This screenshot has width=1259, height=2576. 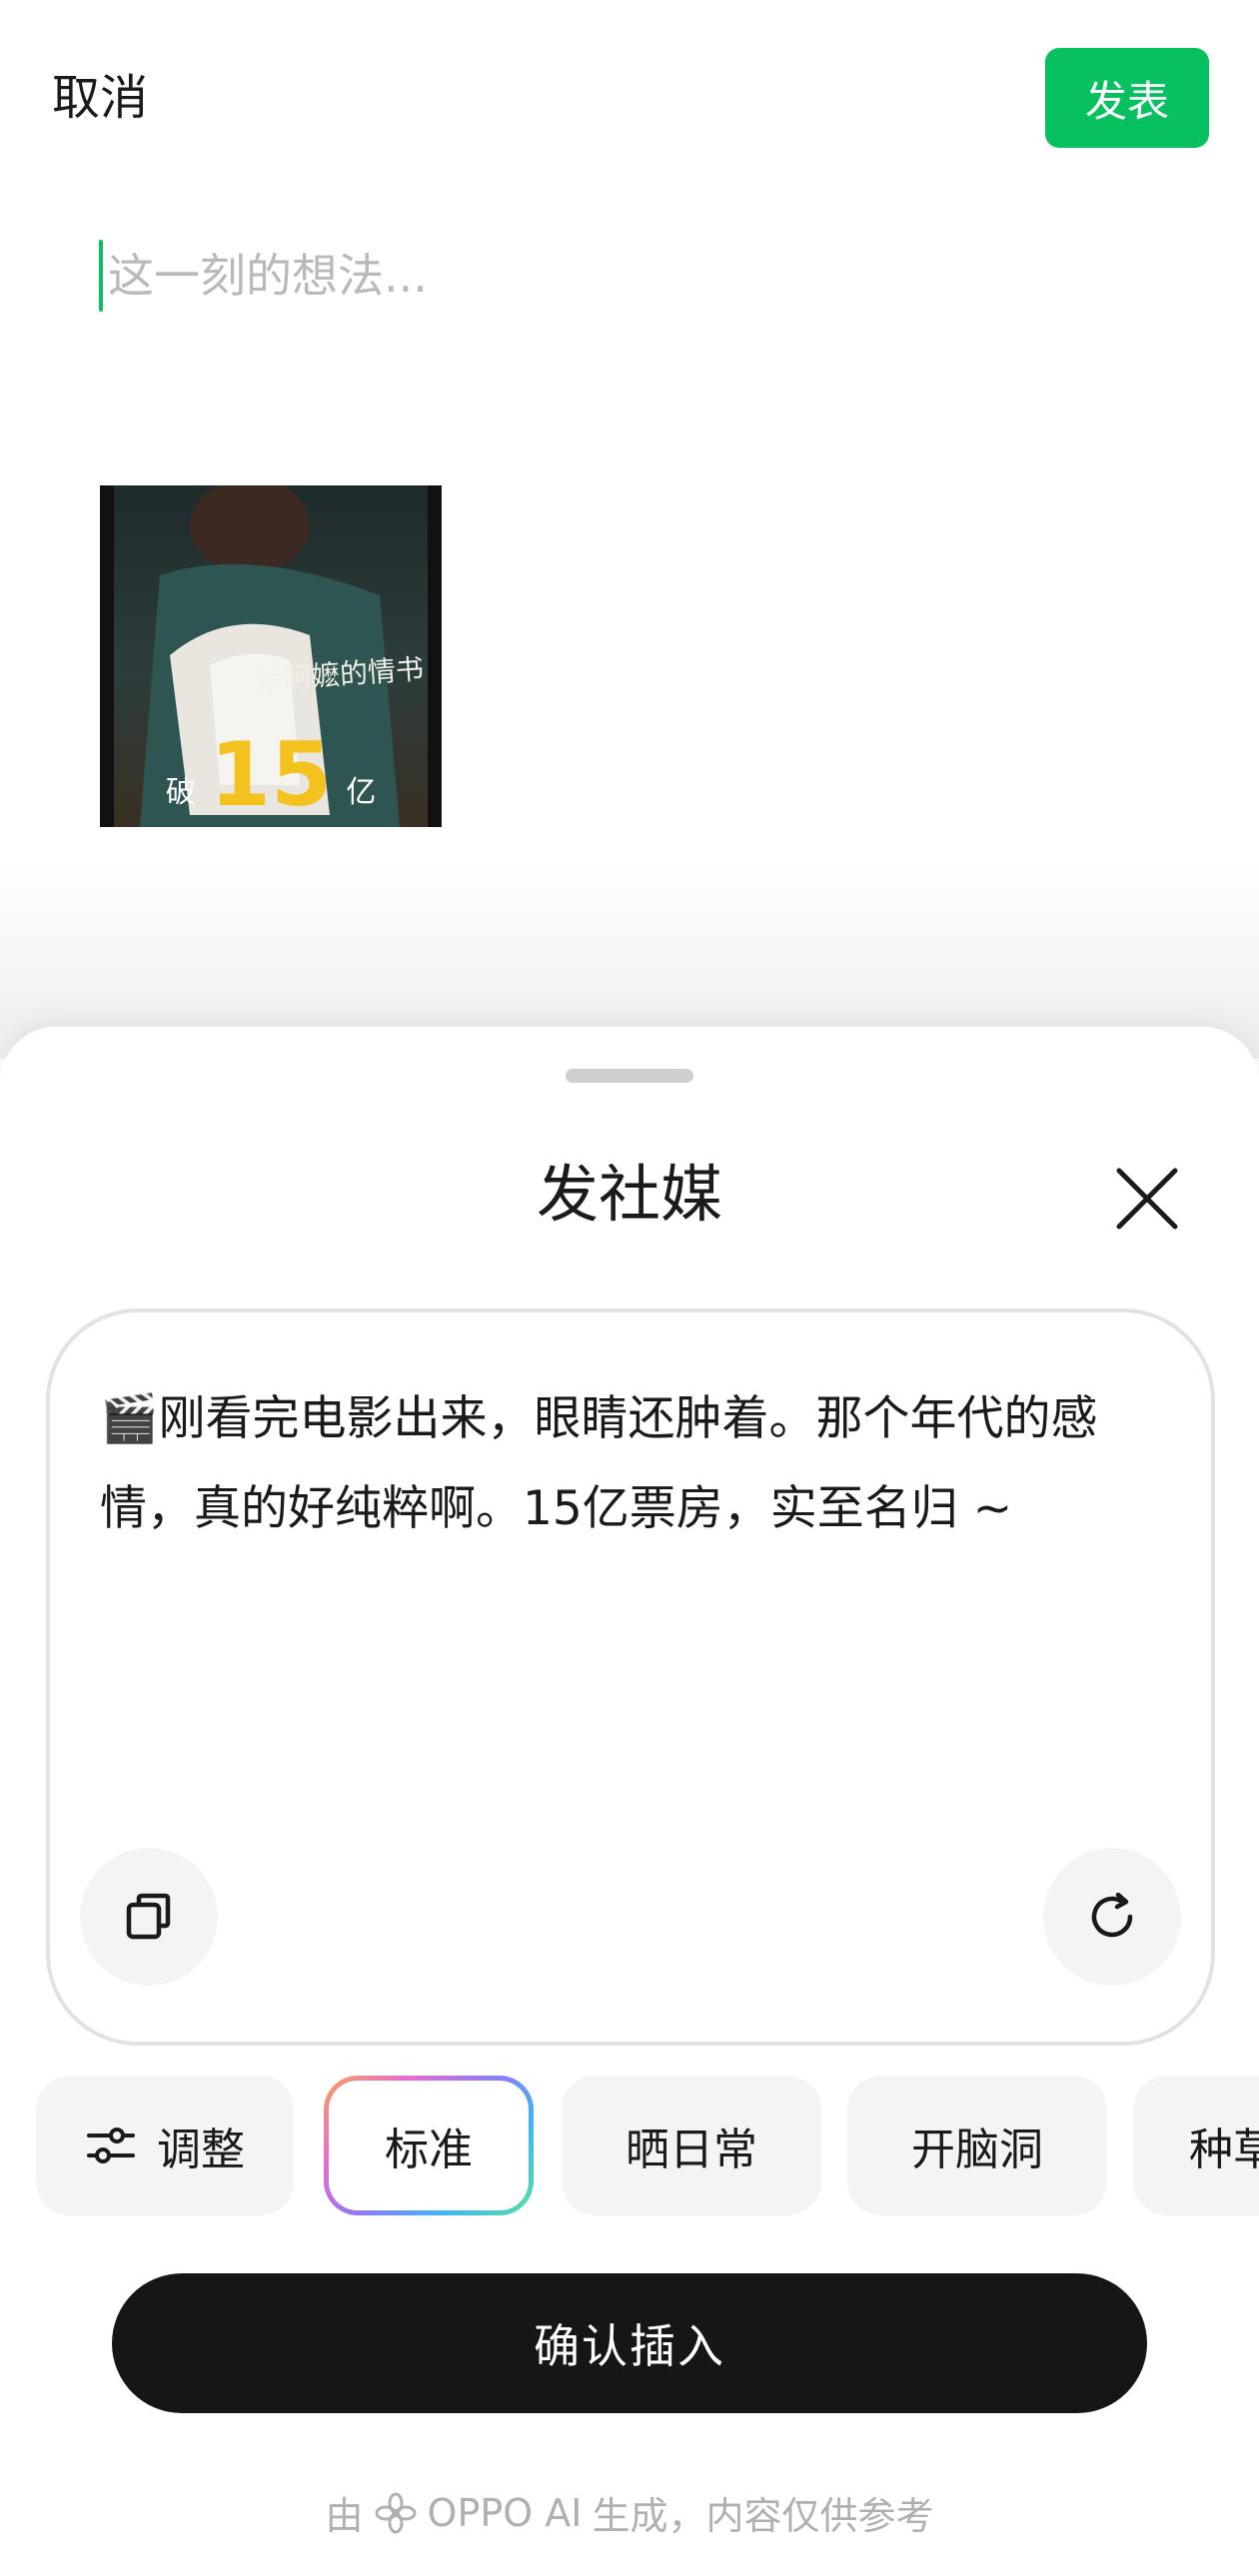 I want to click on text-cursor, so click(x=101, y=276).